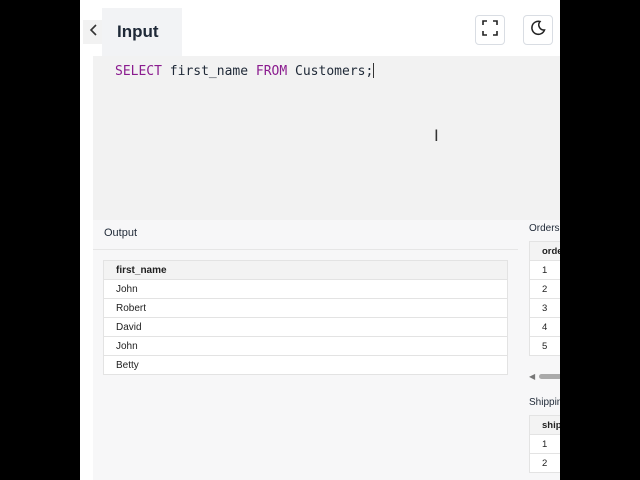  I want to click on table-row: Robert, so click(305, 308).